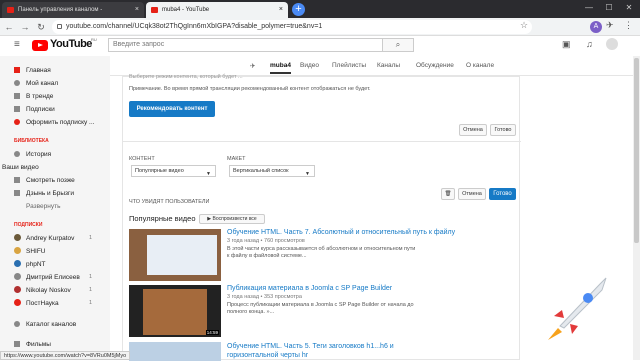 Image resolution: width=640 pixels, height=361 pixels. I want to click on subscription-item: ПостНаука, so click(36, 303).